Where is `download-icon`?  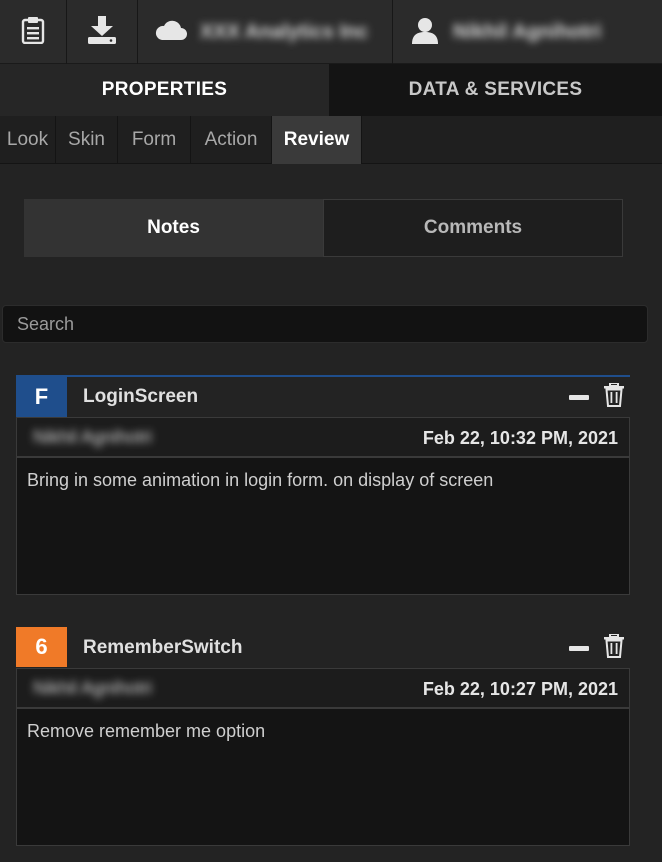
download-icon is located at coordinates (102, 32).